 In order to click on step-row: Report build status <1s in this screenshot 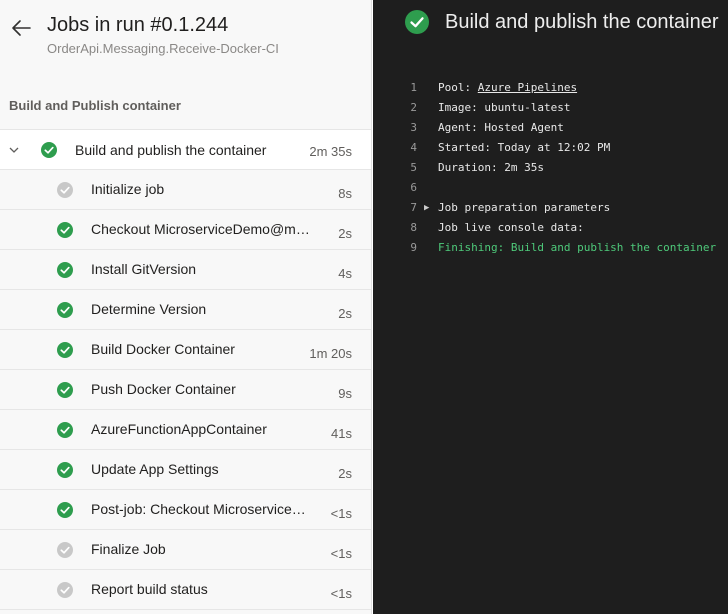, I will do `click(185, 590)`.